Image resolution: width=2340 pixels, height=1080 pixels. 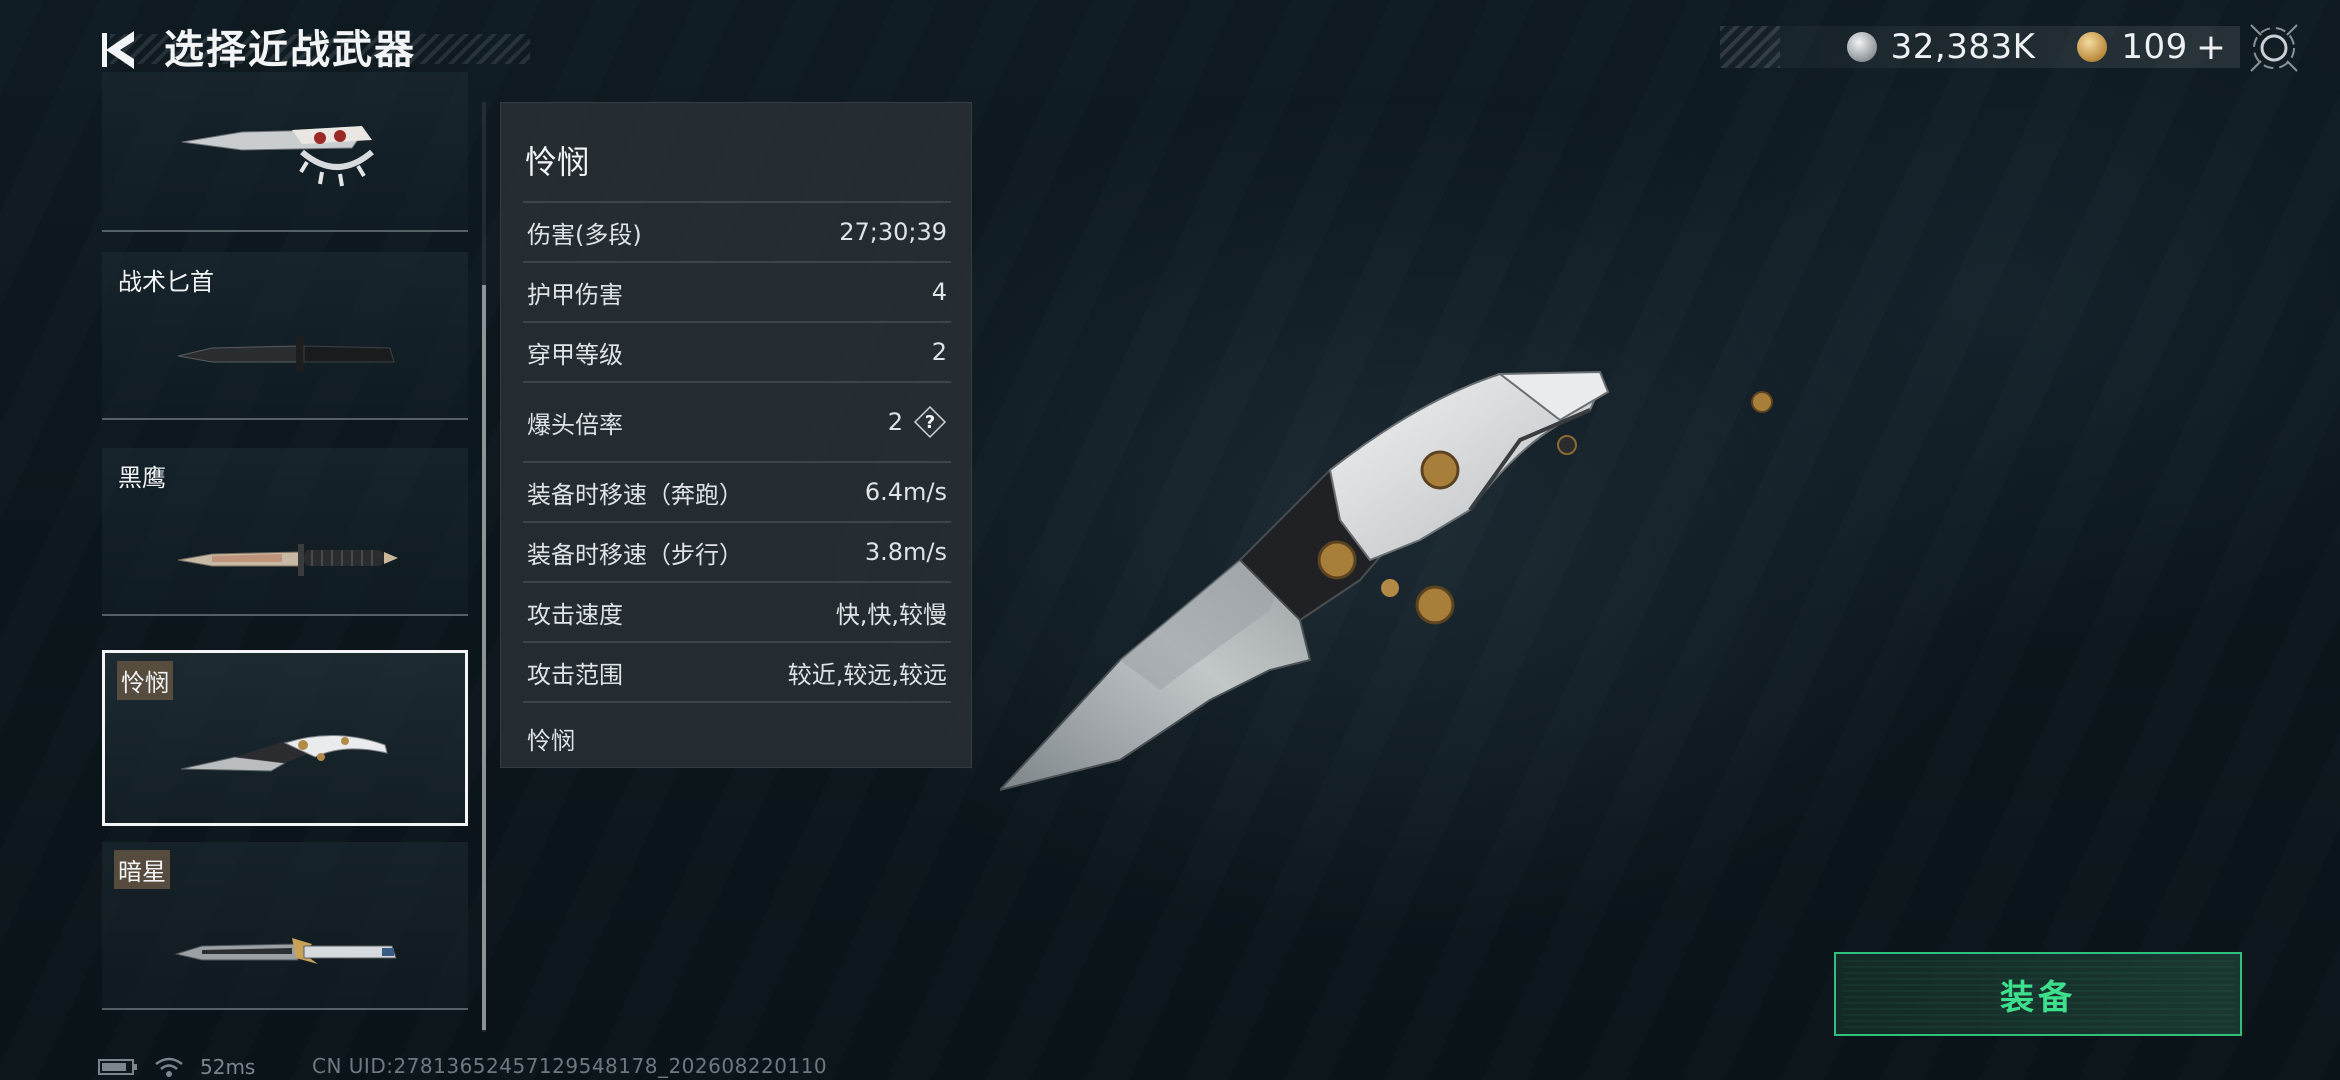 What do you see at coordinates (2038, 997) in the screenshot?
I see `equip-button-label: 装备` at bounding box center [2038, 997].